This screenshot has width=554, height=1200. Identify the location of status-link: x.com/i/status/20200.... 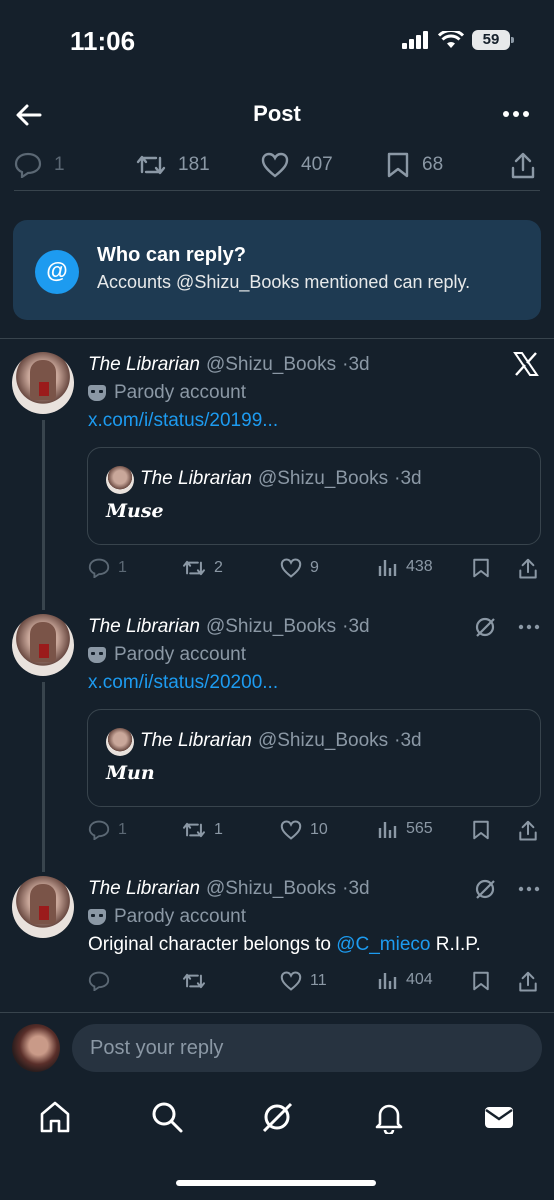
(183, 683).